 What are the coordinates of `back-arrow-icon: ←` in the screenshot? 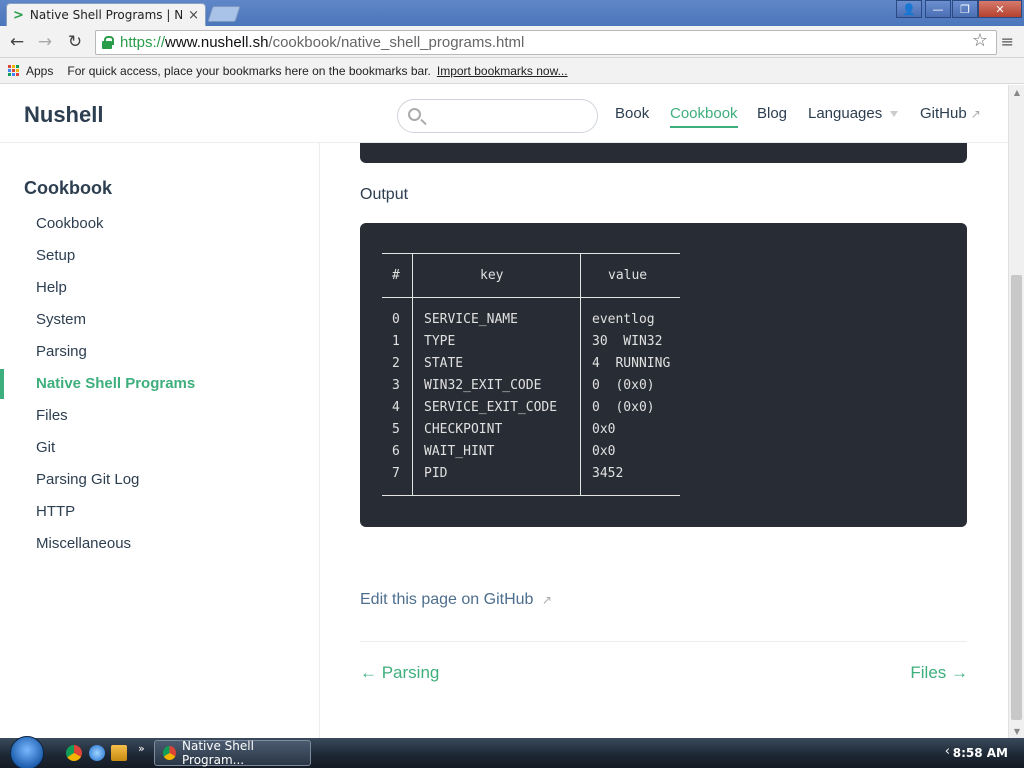 It's located at (17, 42).